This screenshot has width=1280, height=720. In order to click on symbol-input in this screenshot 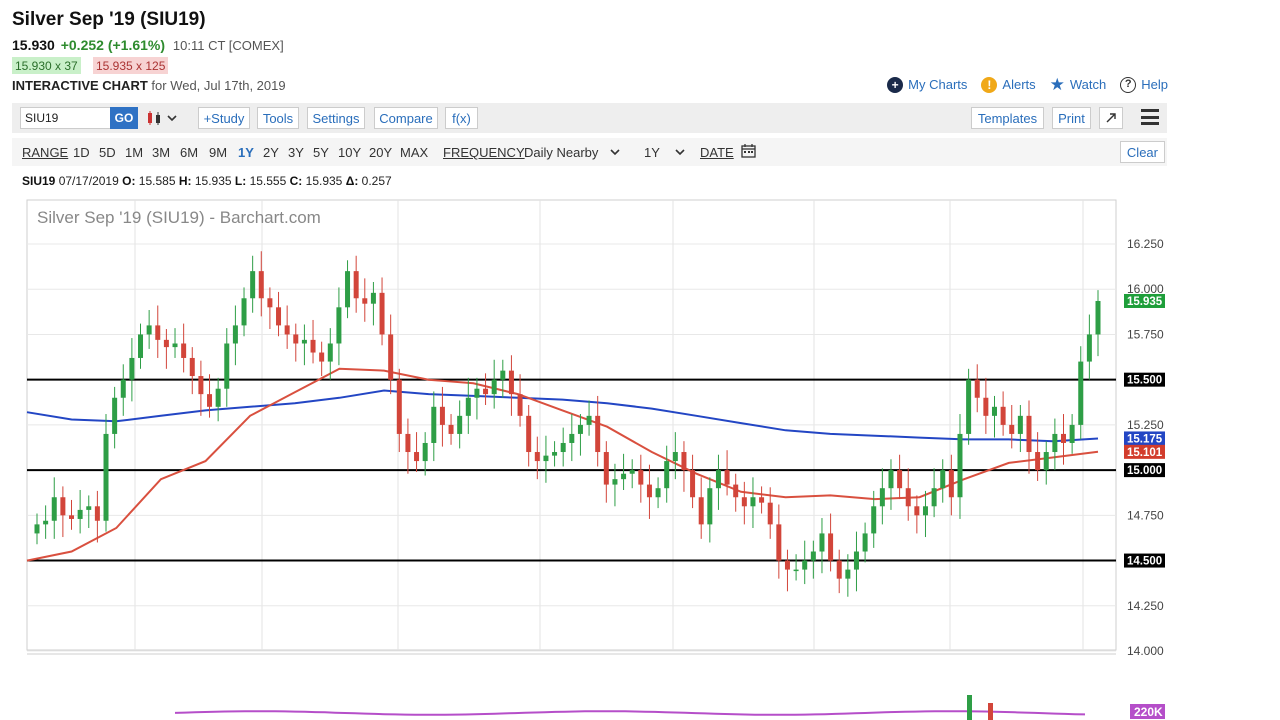, I will do `click(66, 118)`.